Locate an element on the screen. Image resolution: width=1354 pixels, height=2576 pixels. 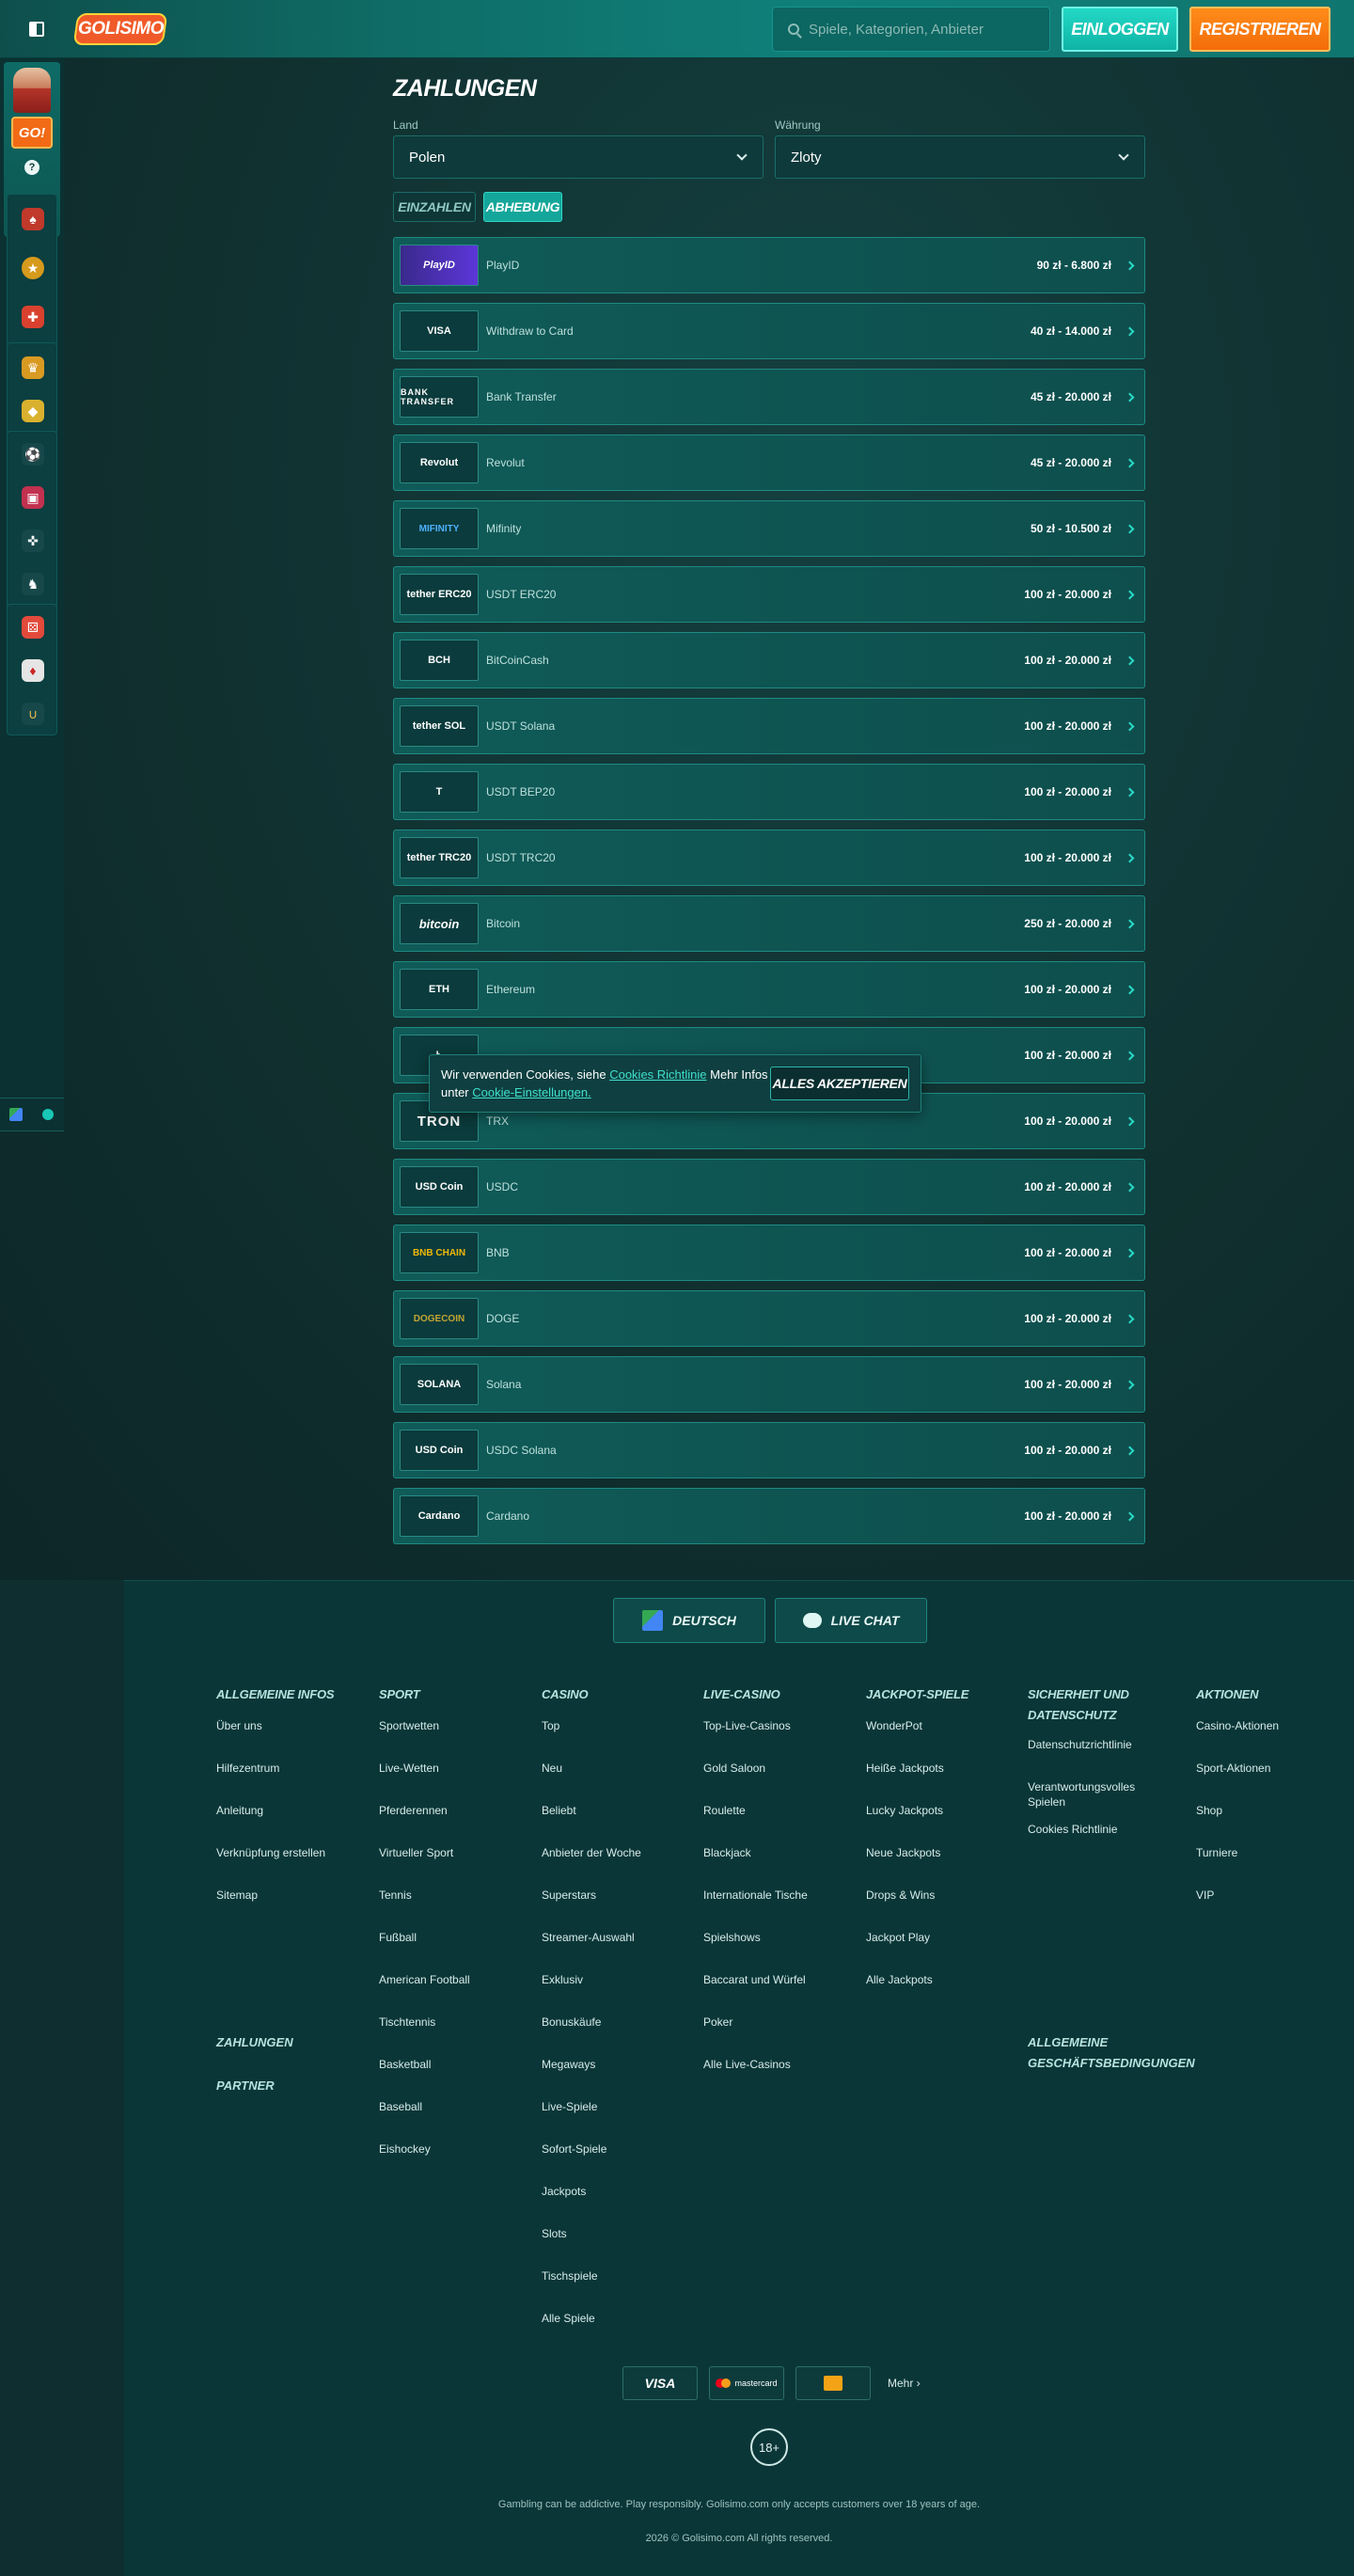
trophy-icon: ♛ is located at coordinates (33, 367).